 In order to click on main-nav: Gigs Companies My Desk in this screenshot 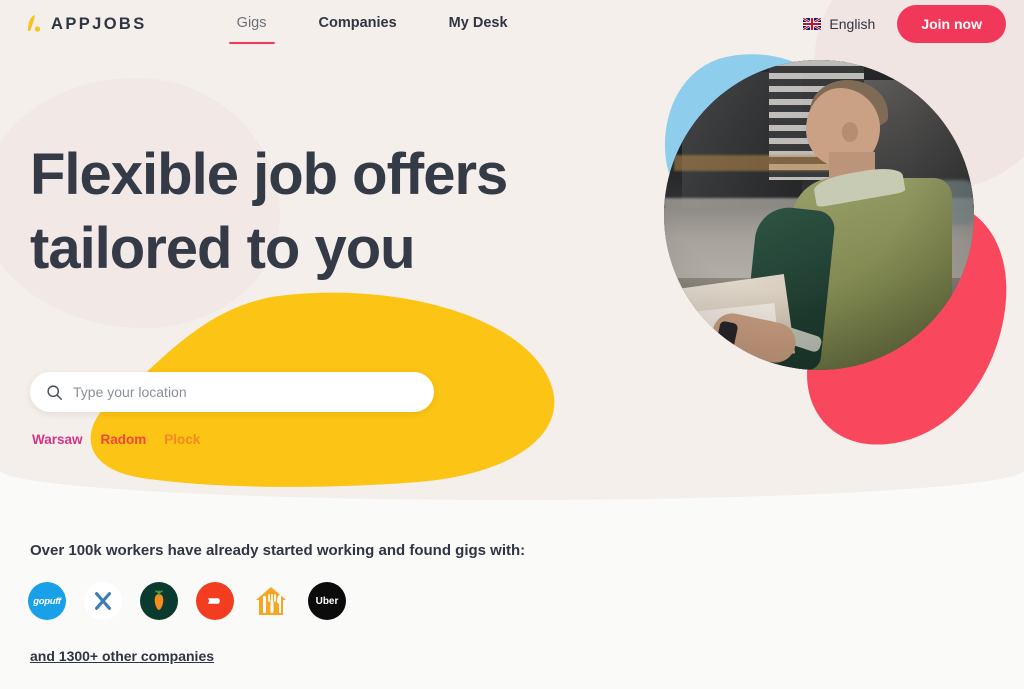, I will do `click(372, 24)`.